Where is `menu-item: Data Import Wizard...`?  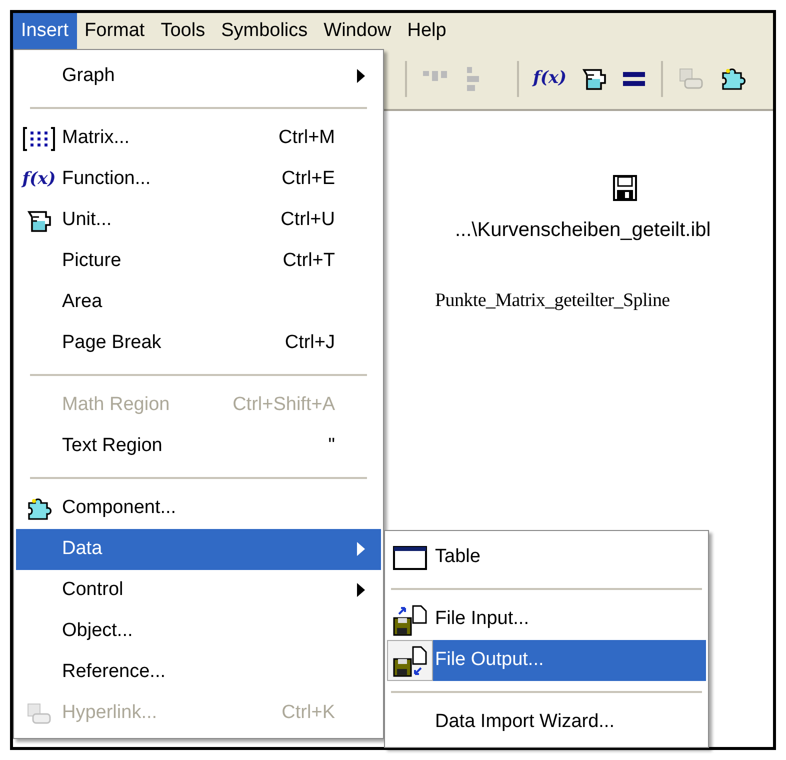 menu-item: Data Import Wizard... is located at coordinates (546, 722).